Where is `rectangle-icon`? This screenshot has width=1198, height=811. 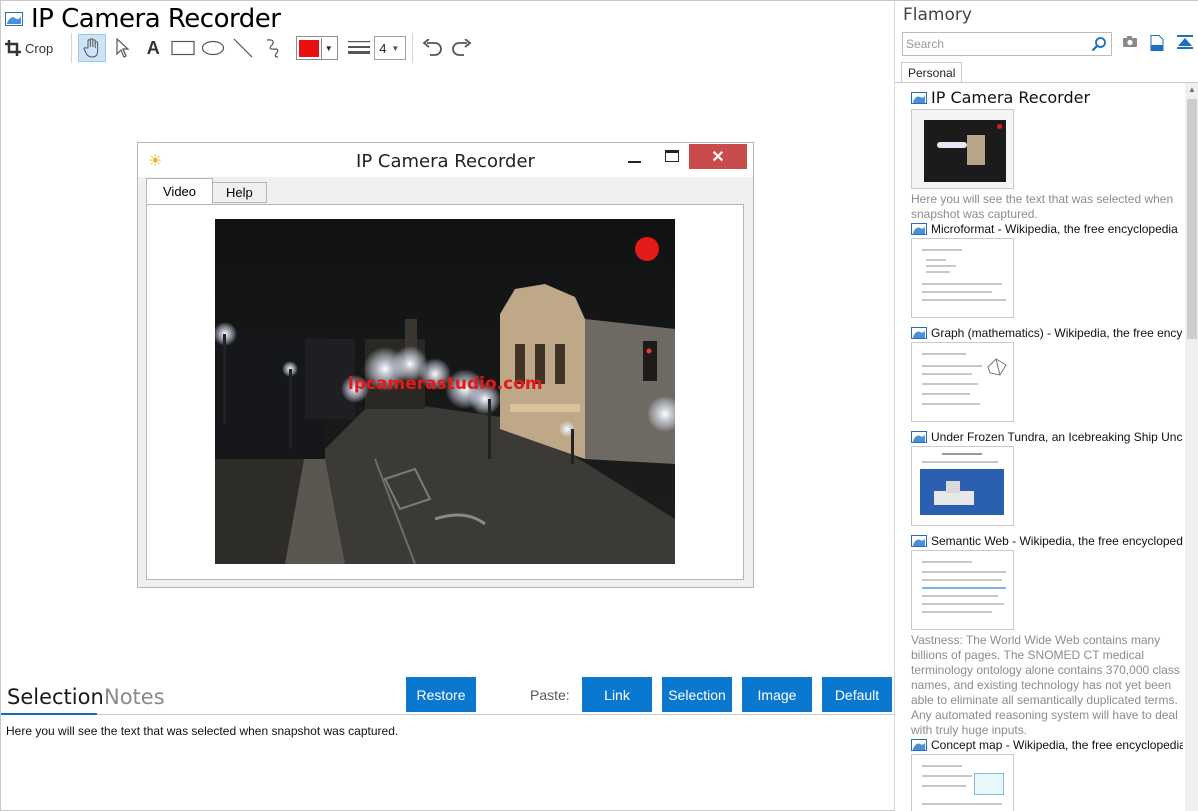 rectangle-icon is located at coordinates (183, 48).